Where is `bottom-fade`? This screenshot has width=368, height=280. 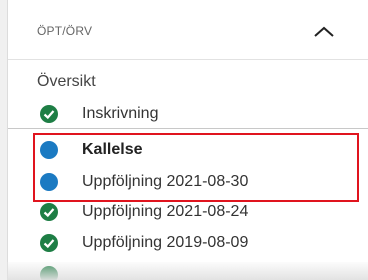
bottom-fade is located at coordinates (187, 271).